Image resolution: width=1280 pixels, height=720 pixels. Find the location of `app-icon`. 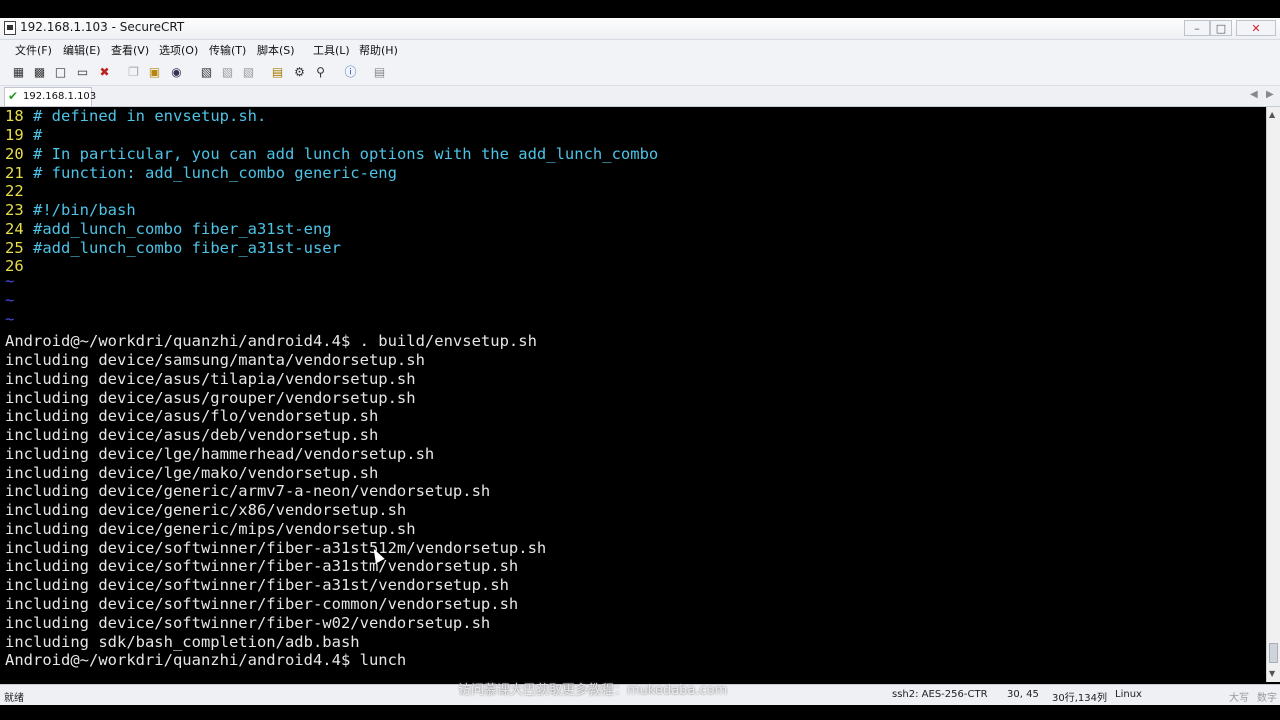

app-icon is located at coordinates (10, 28).